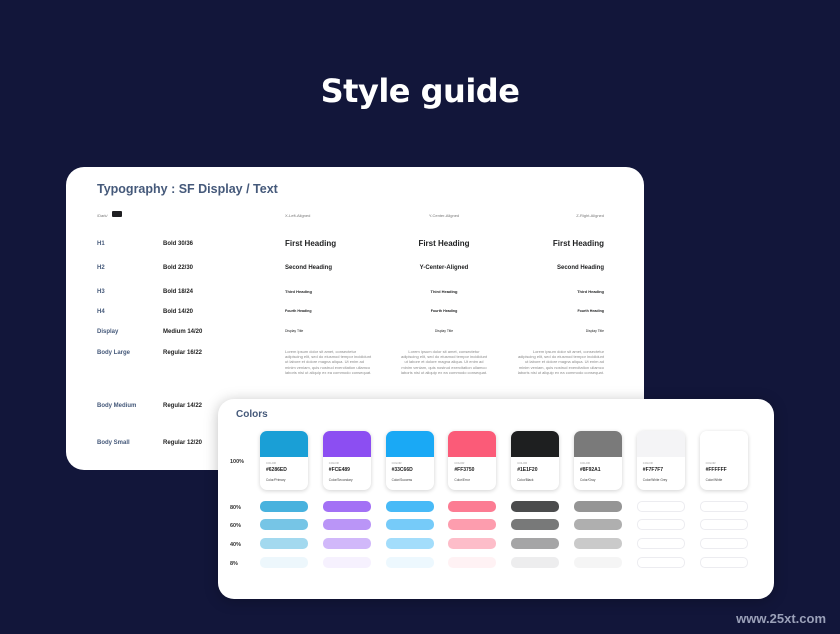 This screenshot has width=840, height=634. I want to click on color-hex-label: #FFFFFF, so click(716, 470).